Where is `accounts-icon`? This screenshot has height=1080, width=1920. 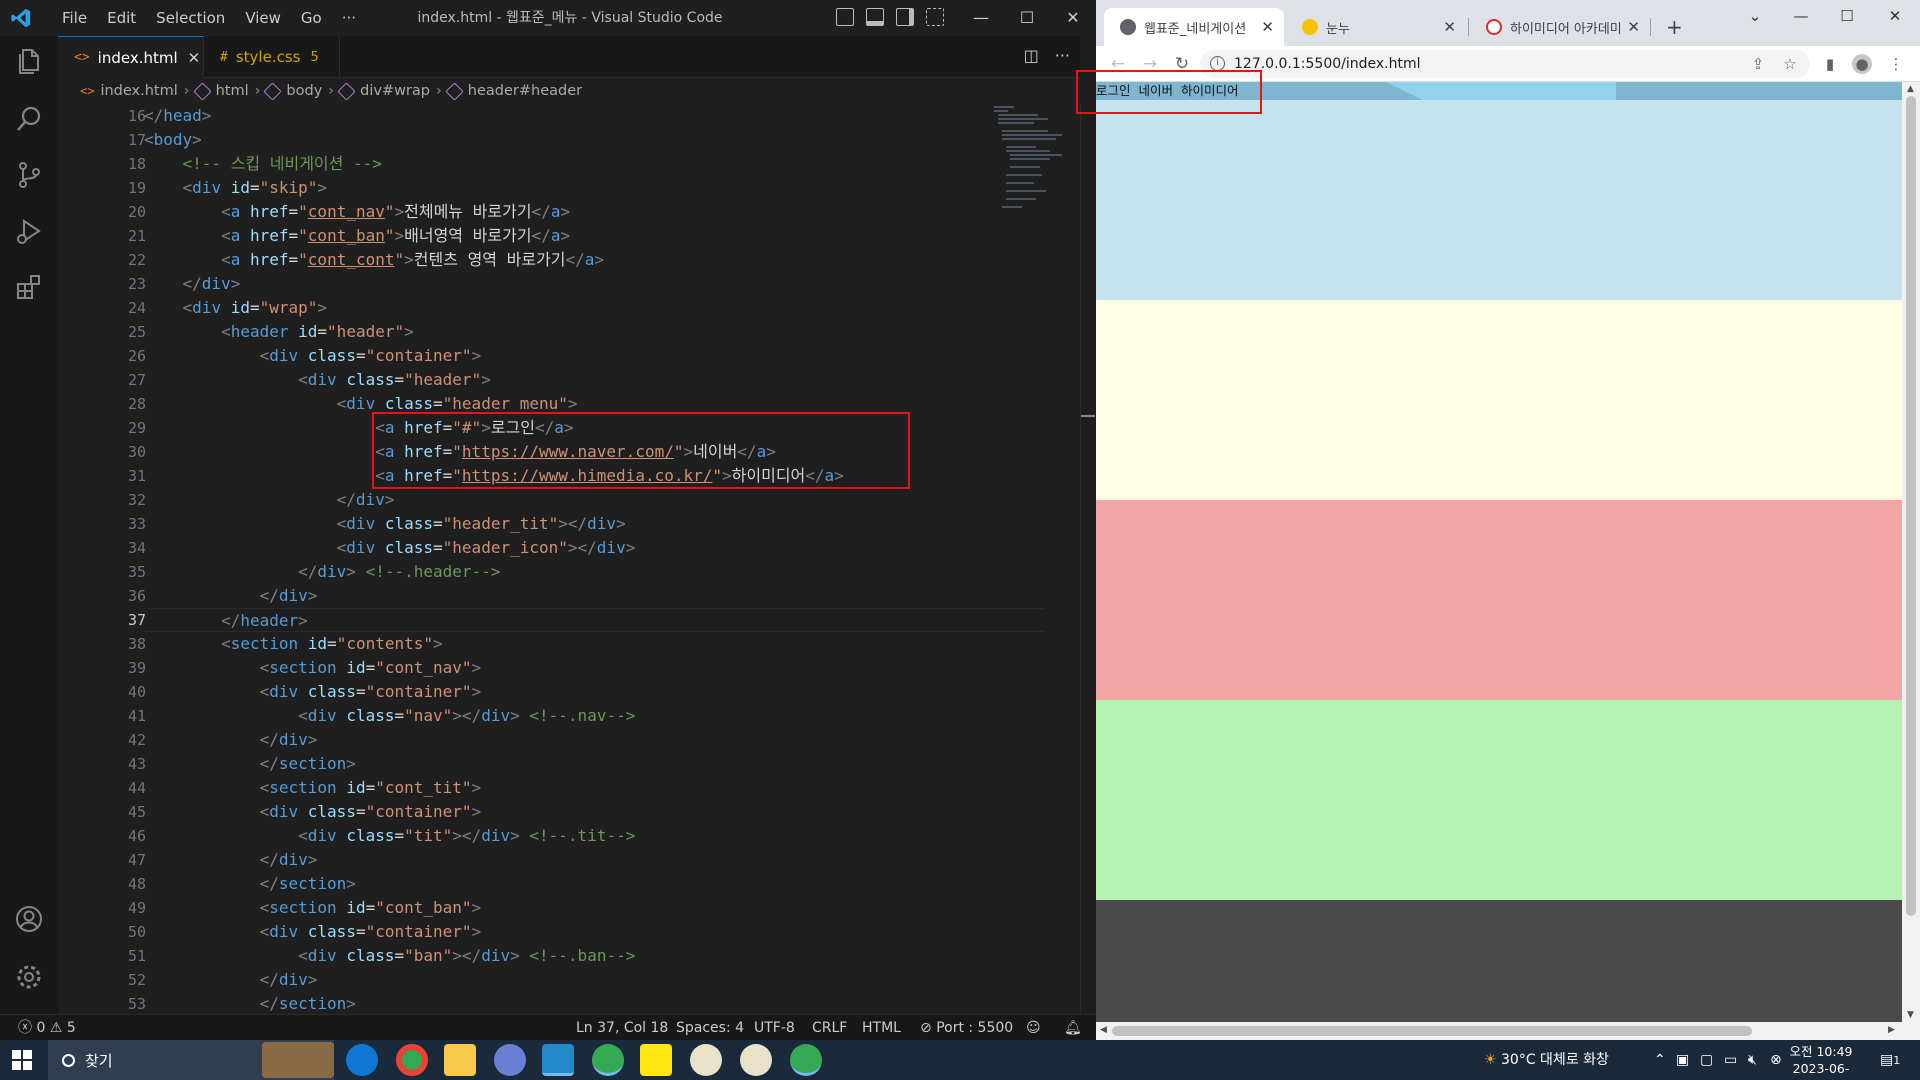
accounts-icon is located at coordinates (29, 919).